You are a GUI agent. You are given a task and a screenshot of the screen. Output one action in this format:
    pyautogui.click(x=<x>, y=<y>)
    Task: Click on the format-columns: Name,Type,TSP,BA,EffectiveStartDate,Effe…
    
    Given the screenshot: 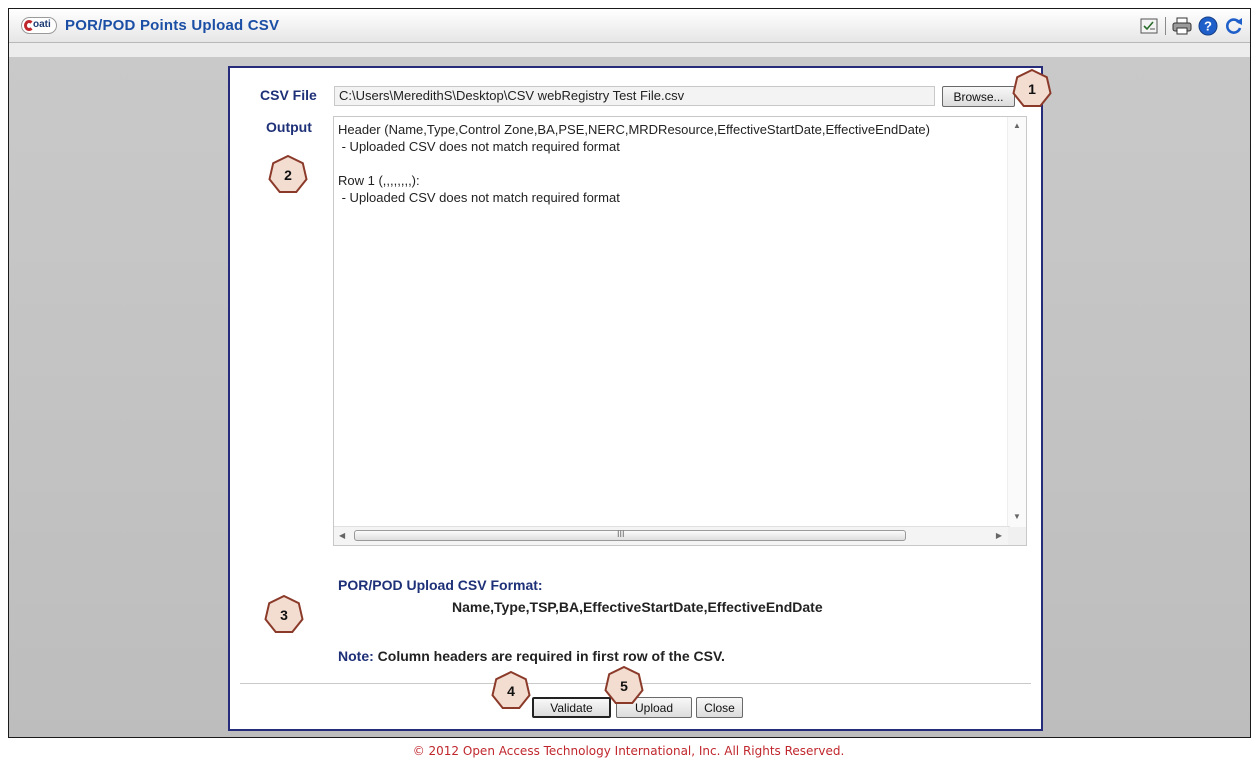 What is the action you would take?
    pyautogui.click(x=637, y=607)
    